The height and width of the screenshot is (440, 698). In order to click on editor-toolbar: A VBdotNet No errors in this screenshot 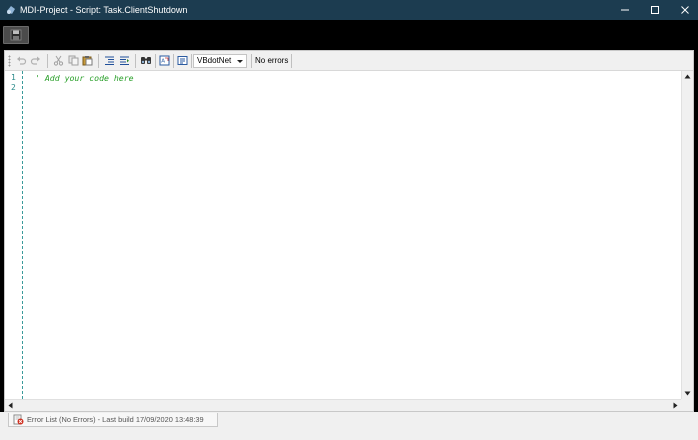, I will do `click(349, 61)`.